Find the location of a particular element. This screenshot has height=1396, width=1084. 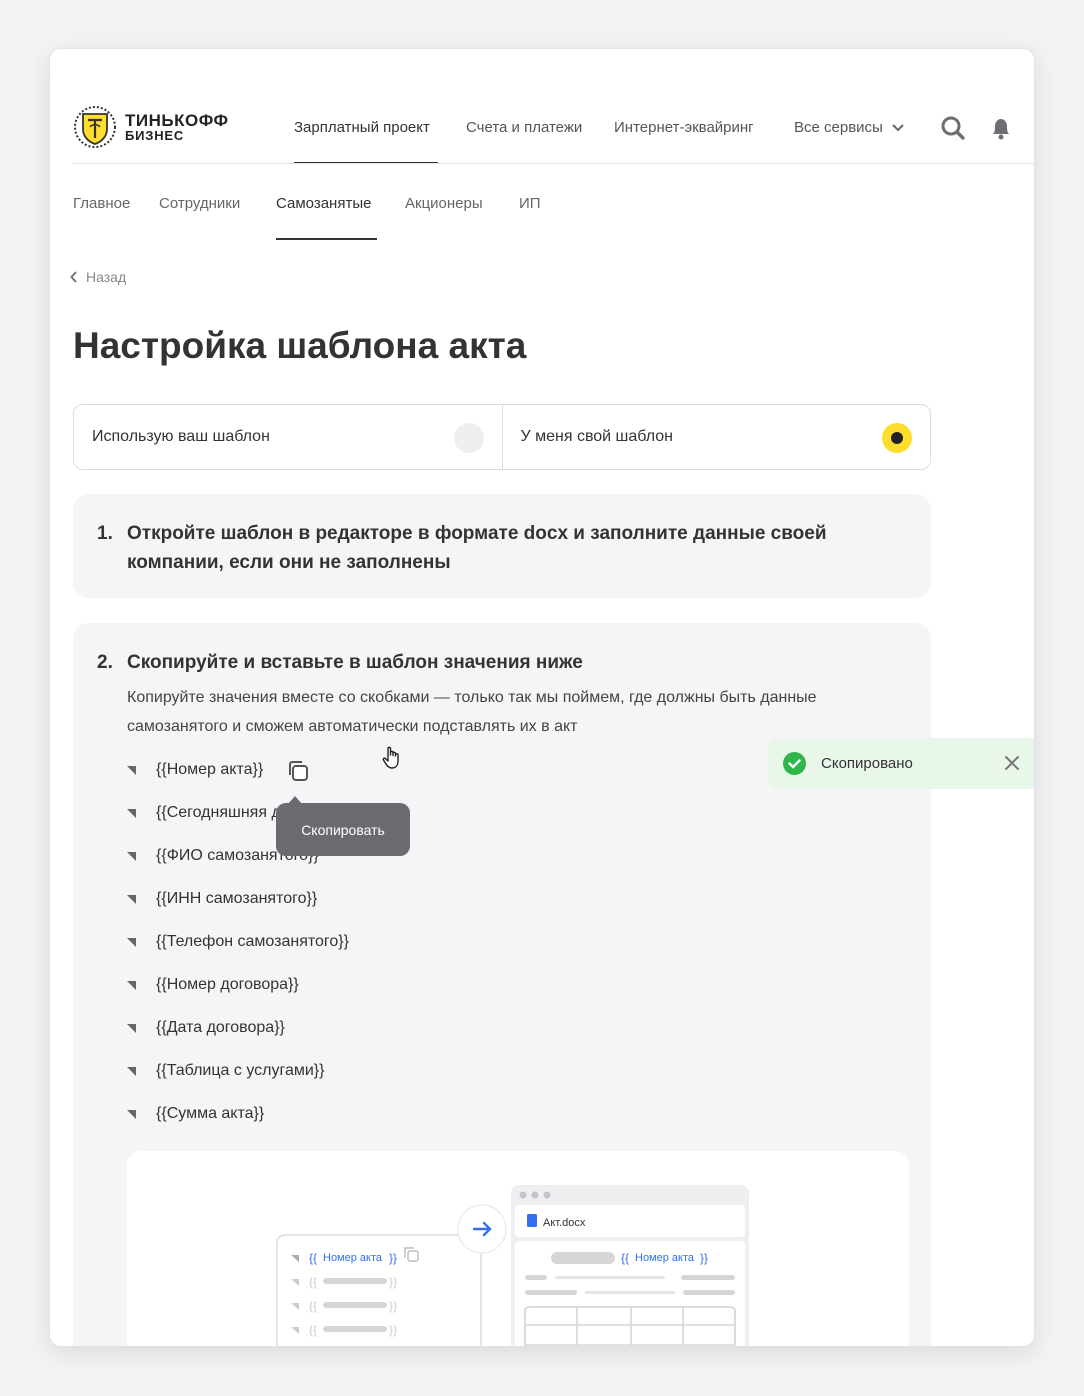

toast-label: Скопировано is located at coordinates (867, 763).